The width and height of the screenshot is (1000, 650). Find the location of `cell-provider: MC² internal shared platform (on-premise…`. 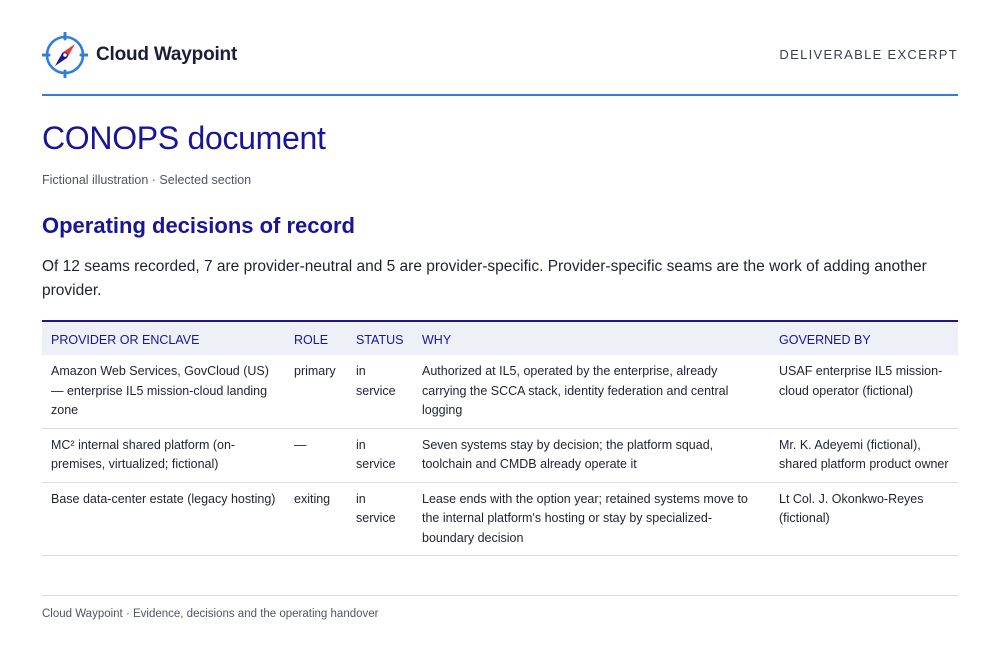

cell-provider: MC² internal shared platform (on-premise… is located at coordinates (163, 455).